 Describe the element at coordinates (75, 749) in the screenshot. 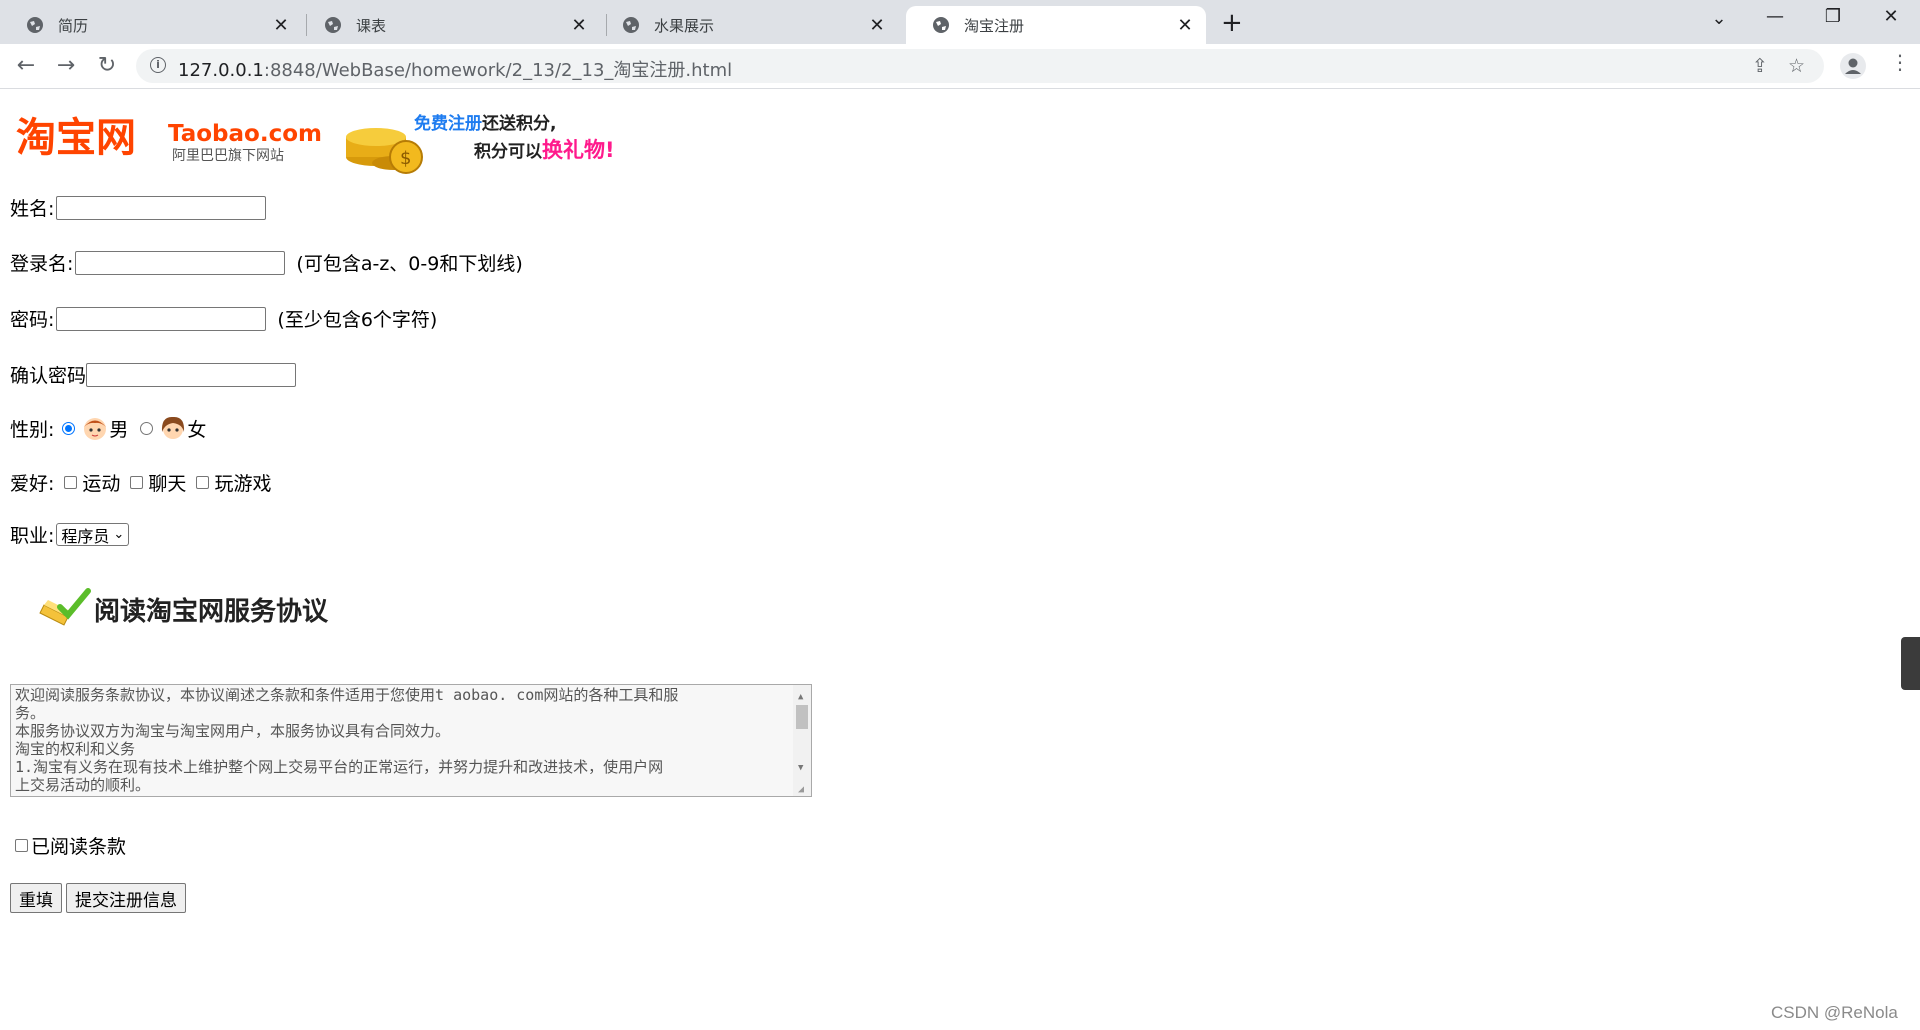

I see `agreement-line: 淘宝的权利和义务` at that location.